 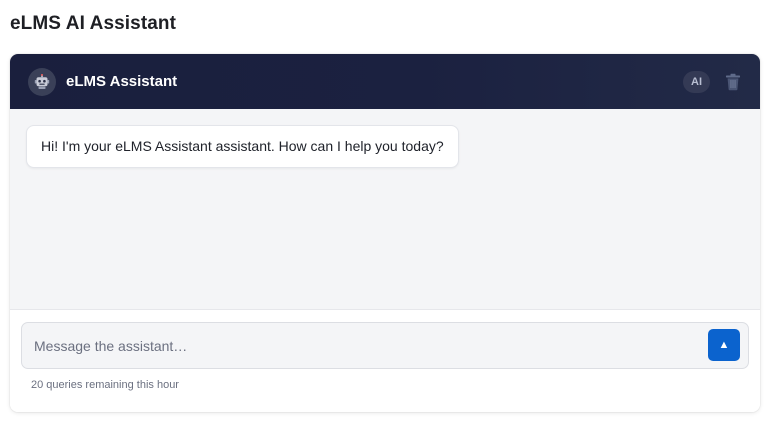 What do you see at coordinates (42, 81) in the screenshot?
I see `robot-icon` at bounding box center [42, 81].